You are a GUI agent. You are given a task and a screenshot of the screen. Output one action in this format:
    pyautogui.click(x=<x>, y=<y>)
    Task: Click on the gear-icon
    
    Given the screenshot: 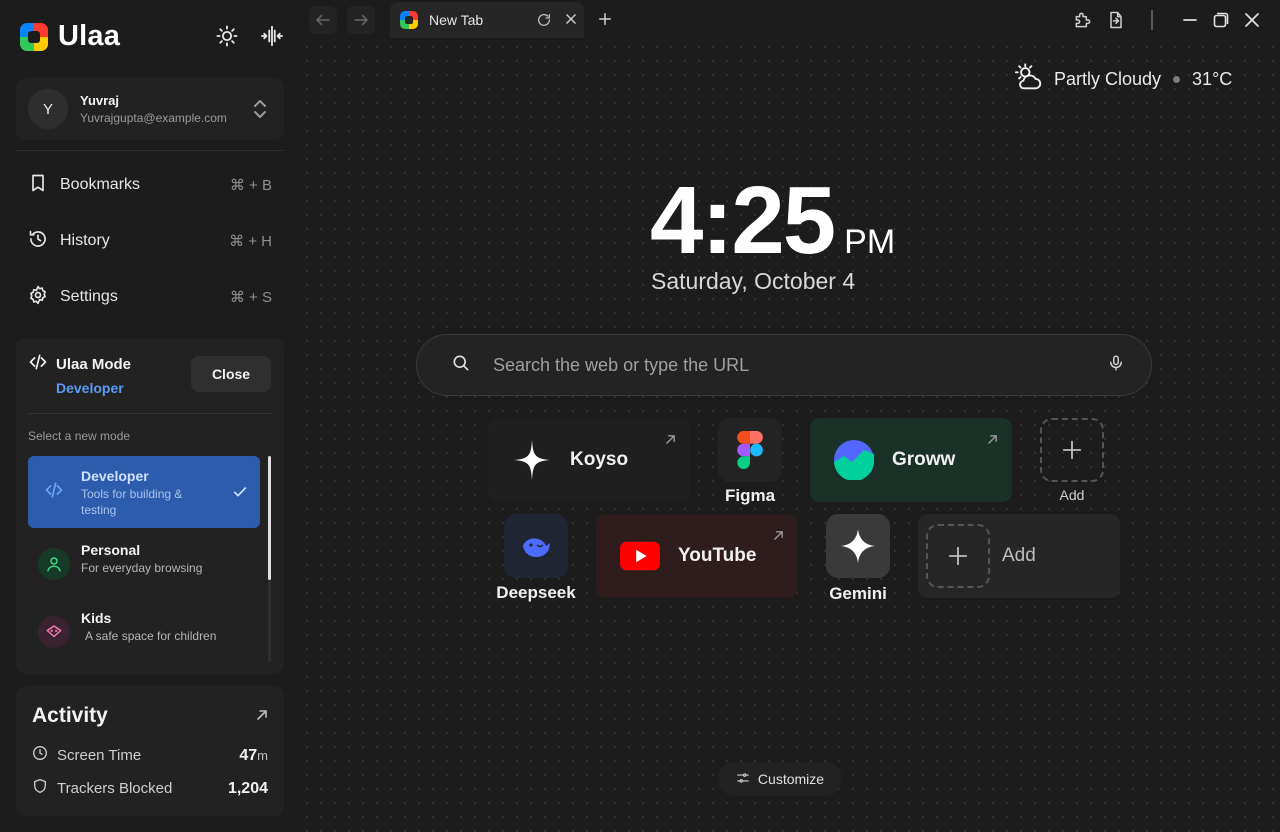 What is the action you would take?
    pyautogui.click(x=38, y=297)
    